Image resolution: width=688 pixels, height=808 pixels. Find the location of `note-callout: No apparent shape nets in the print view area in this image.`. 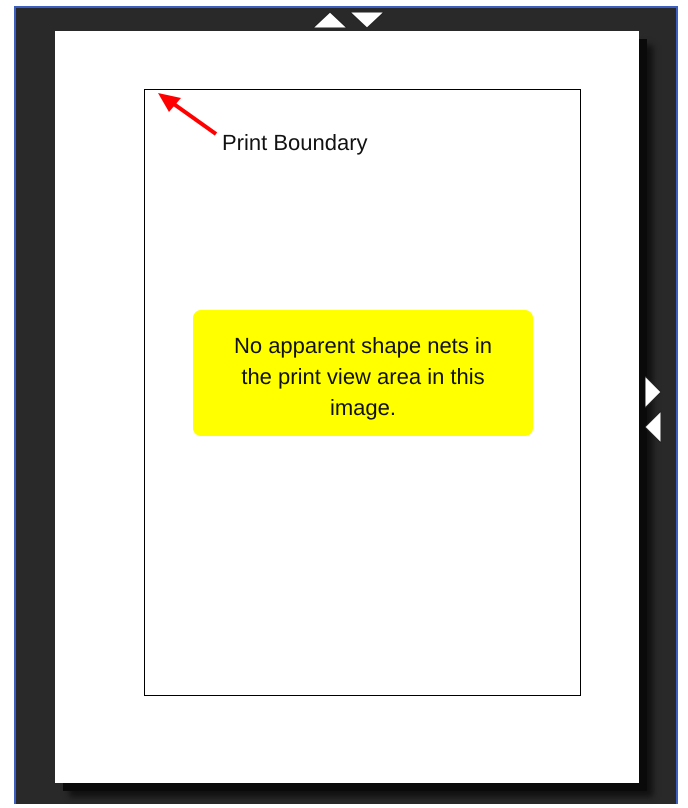

note-callout: No apparent shape nets in the print view area in this image. is located at coordinates (363, 373).